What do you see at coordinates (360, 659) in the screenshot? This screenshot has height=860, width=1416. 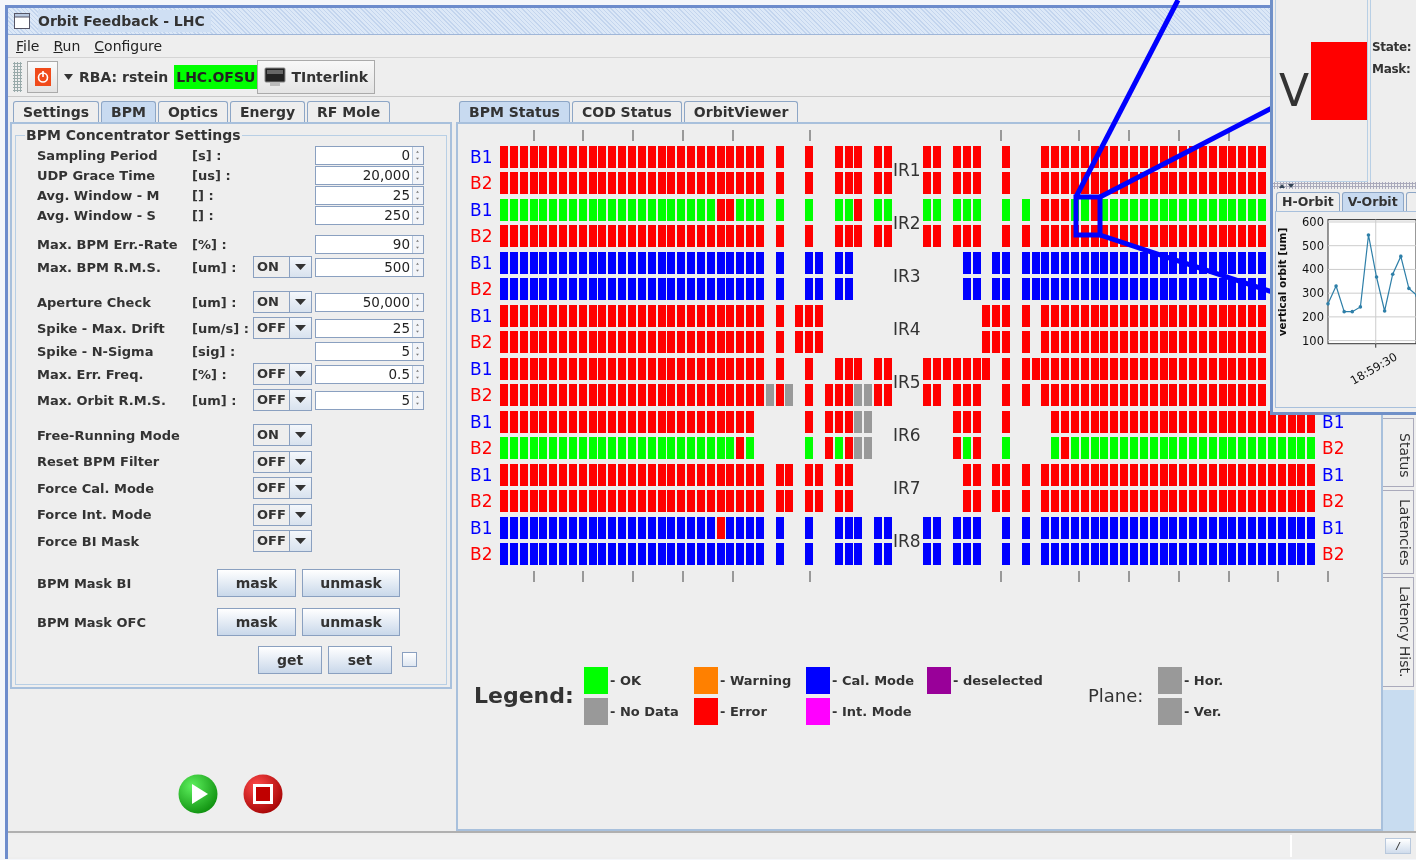 I see `action-button: set` at bounding box center [360, 659].